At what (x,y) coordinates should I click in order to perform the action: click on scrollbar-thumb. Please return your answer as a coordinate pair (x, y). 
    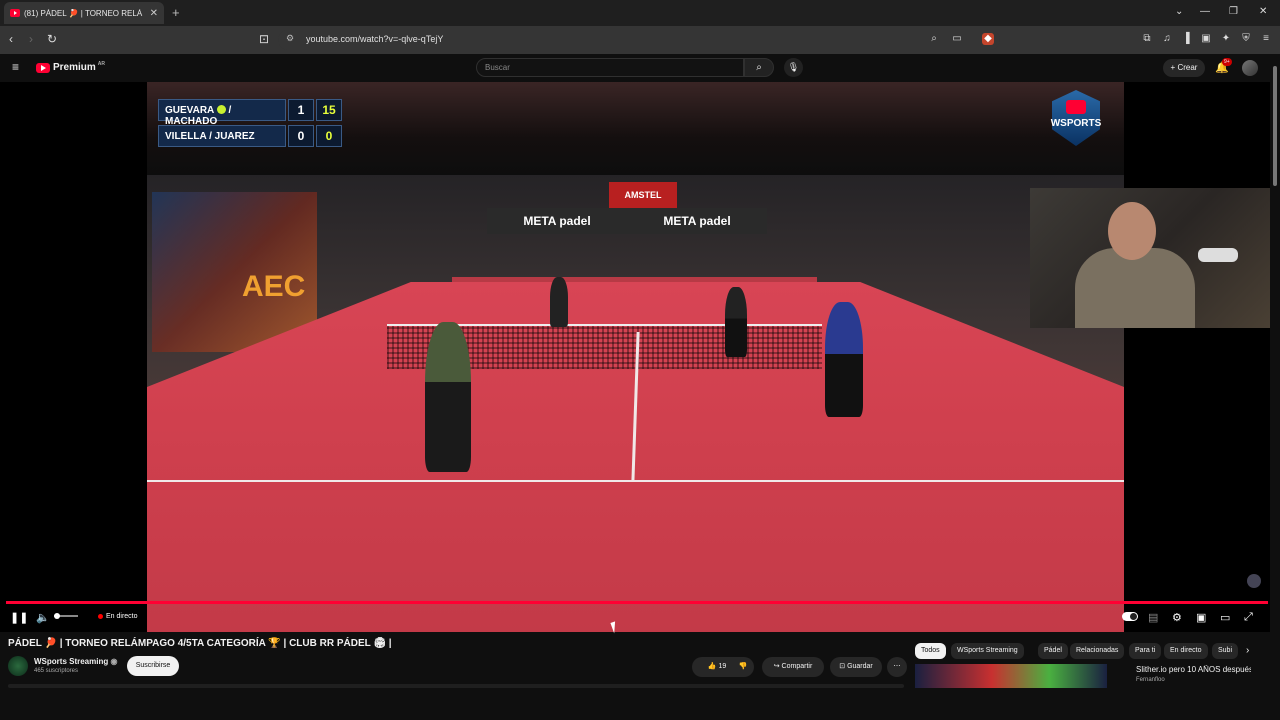
    Looking at the image, I should click on (1275, 126).